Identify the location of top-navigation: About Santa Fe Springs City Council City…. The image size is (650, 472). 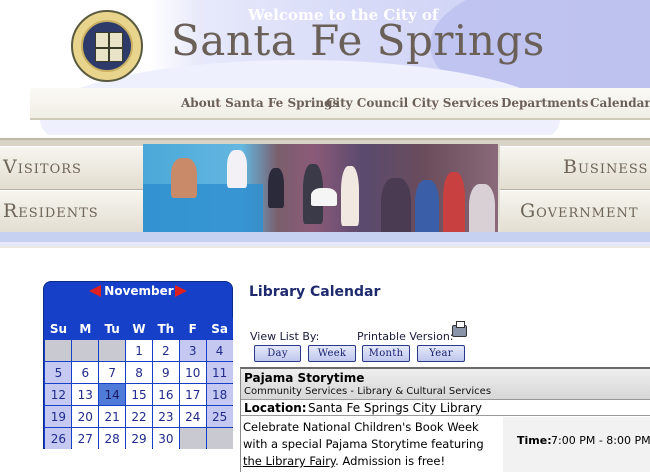
(340, 104).